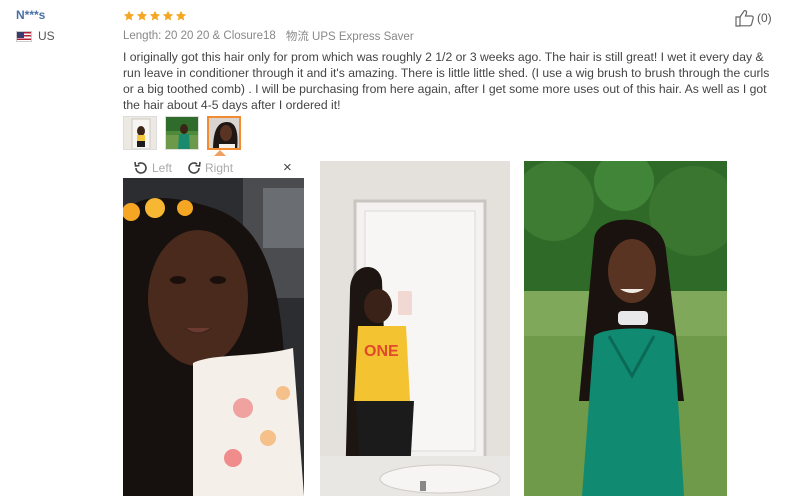  I want to click on rotate-left-icon, so click(140, 167).